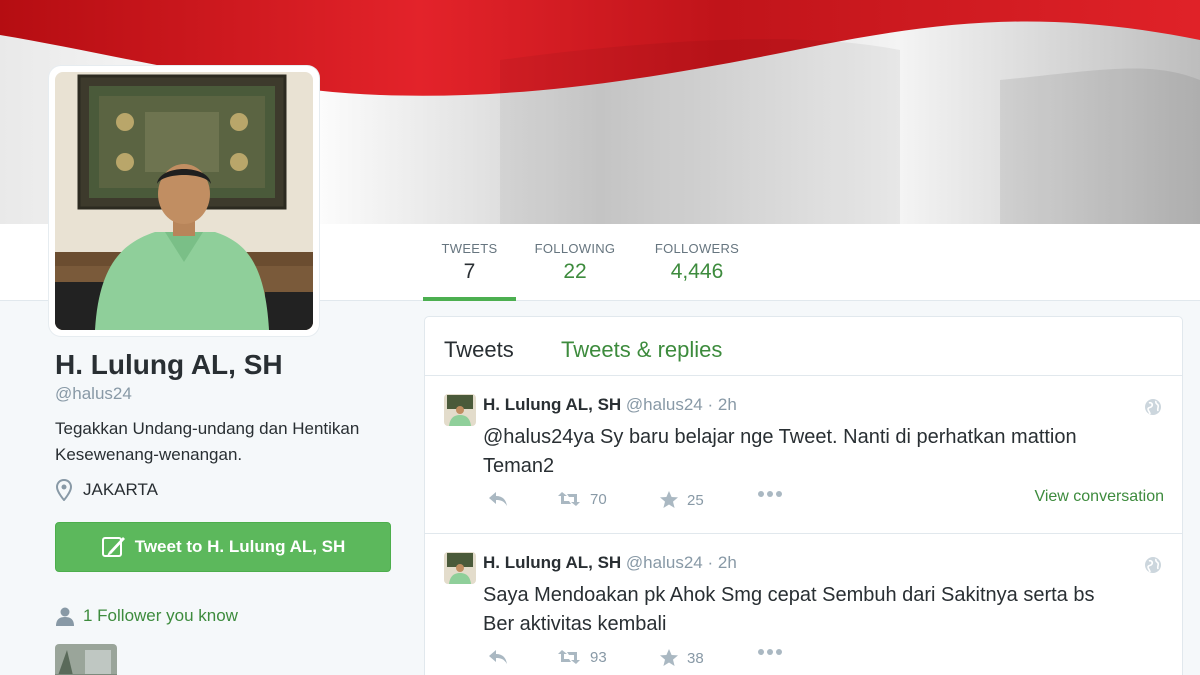  I want to click on profile-handle: @halus24, so click(93, 394).